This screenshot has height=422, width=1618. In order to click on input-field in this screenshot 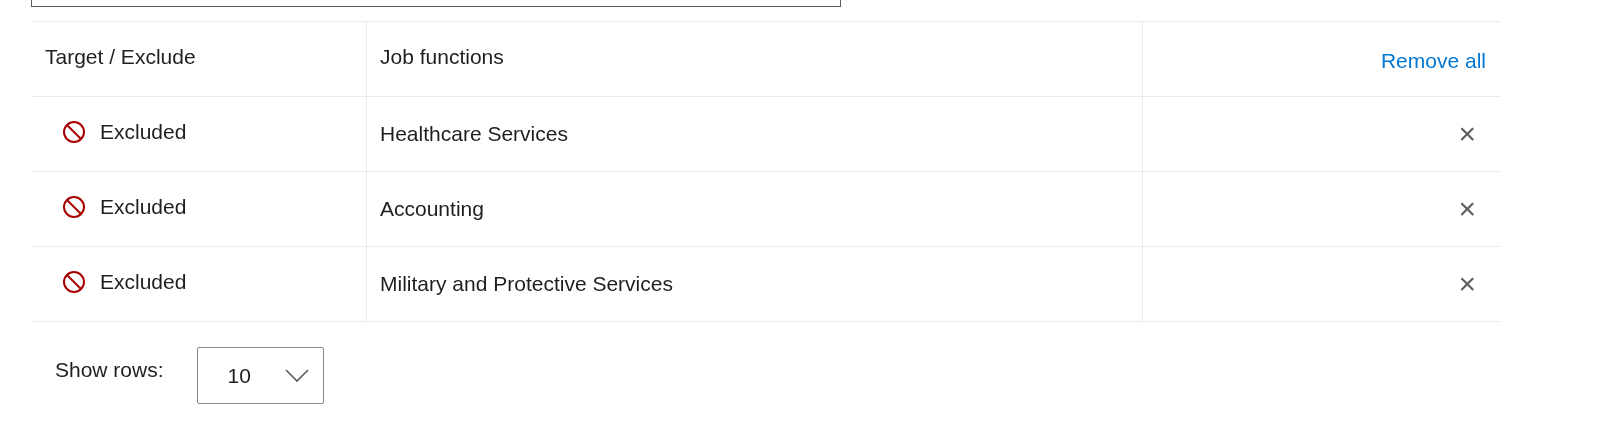, I will do `click(436, 3)`.